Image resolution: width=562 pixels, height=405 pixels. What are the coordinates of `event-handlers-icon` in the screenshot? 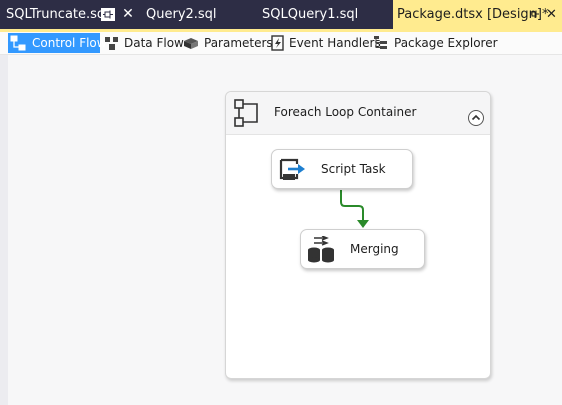 It's located at (277, 43).